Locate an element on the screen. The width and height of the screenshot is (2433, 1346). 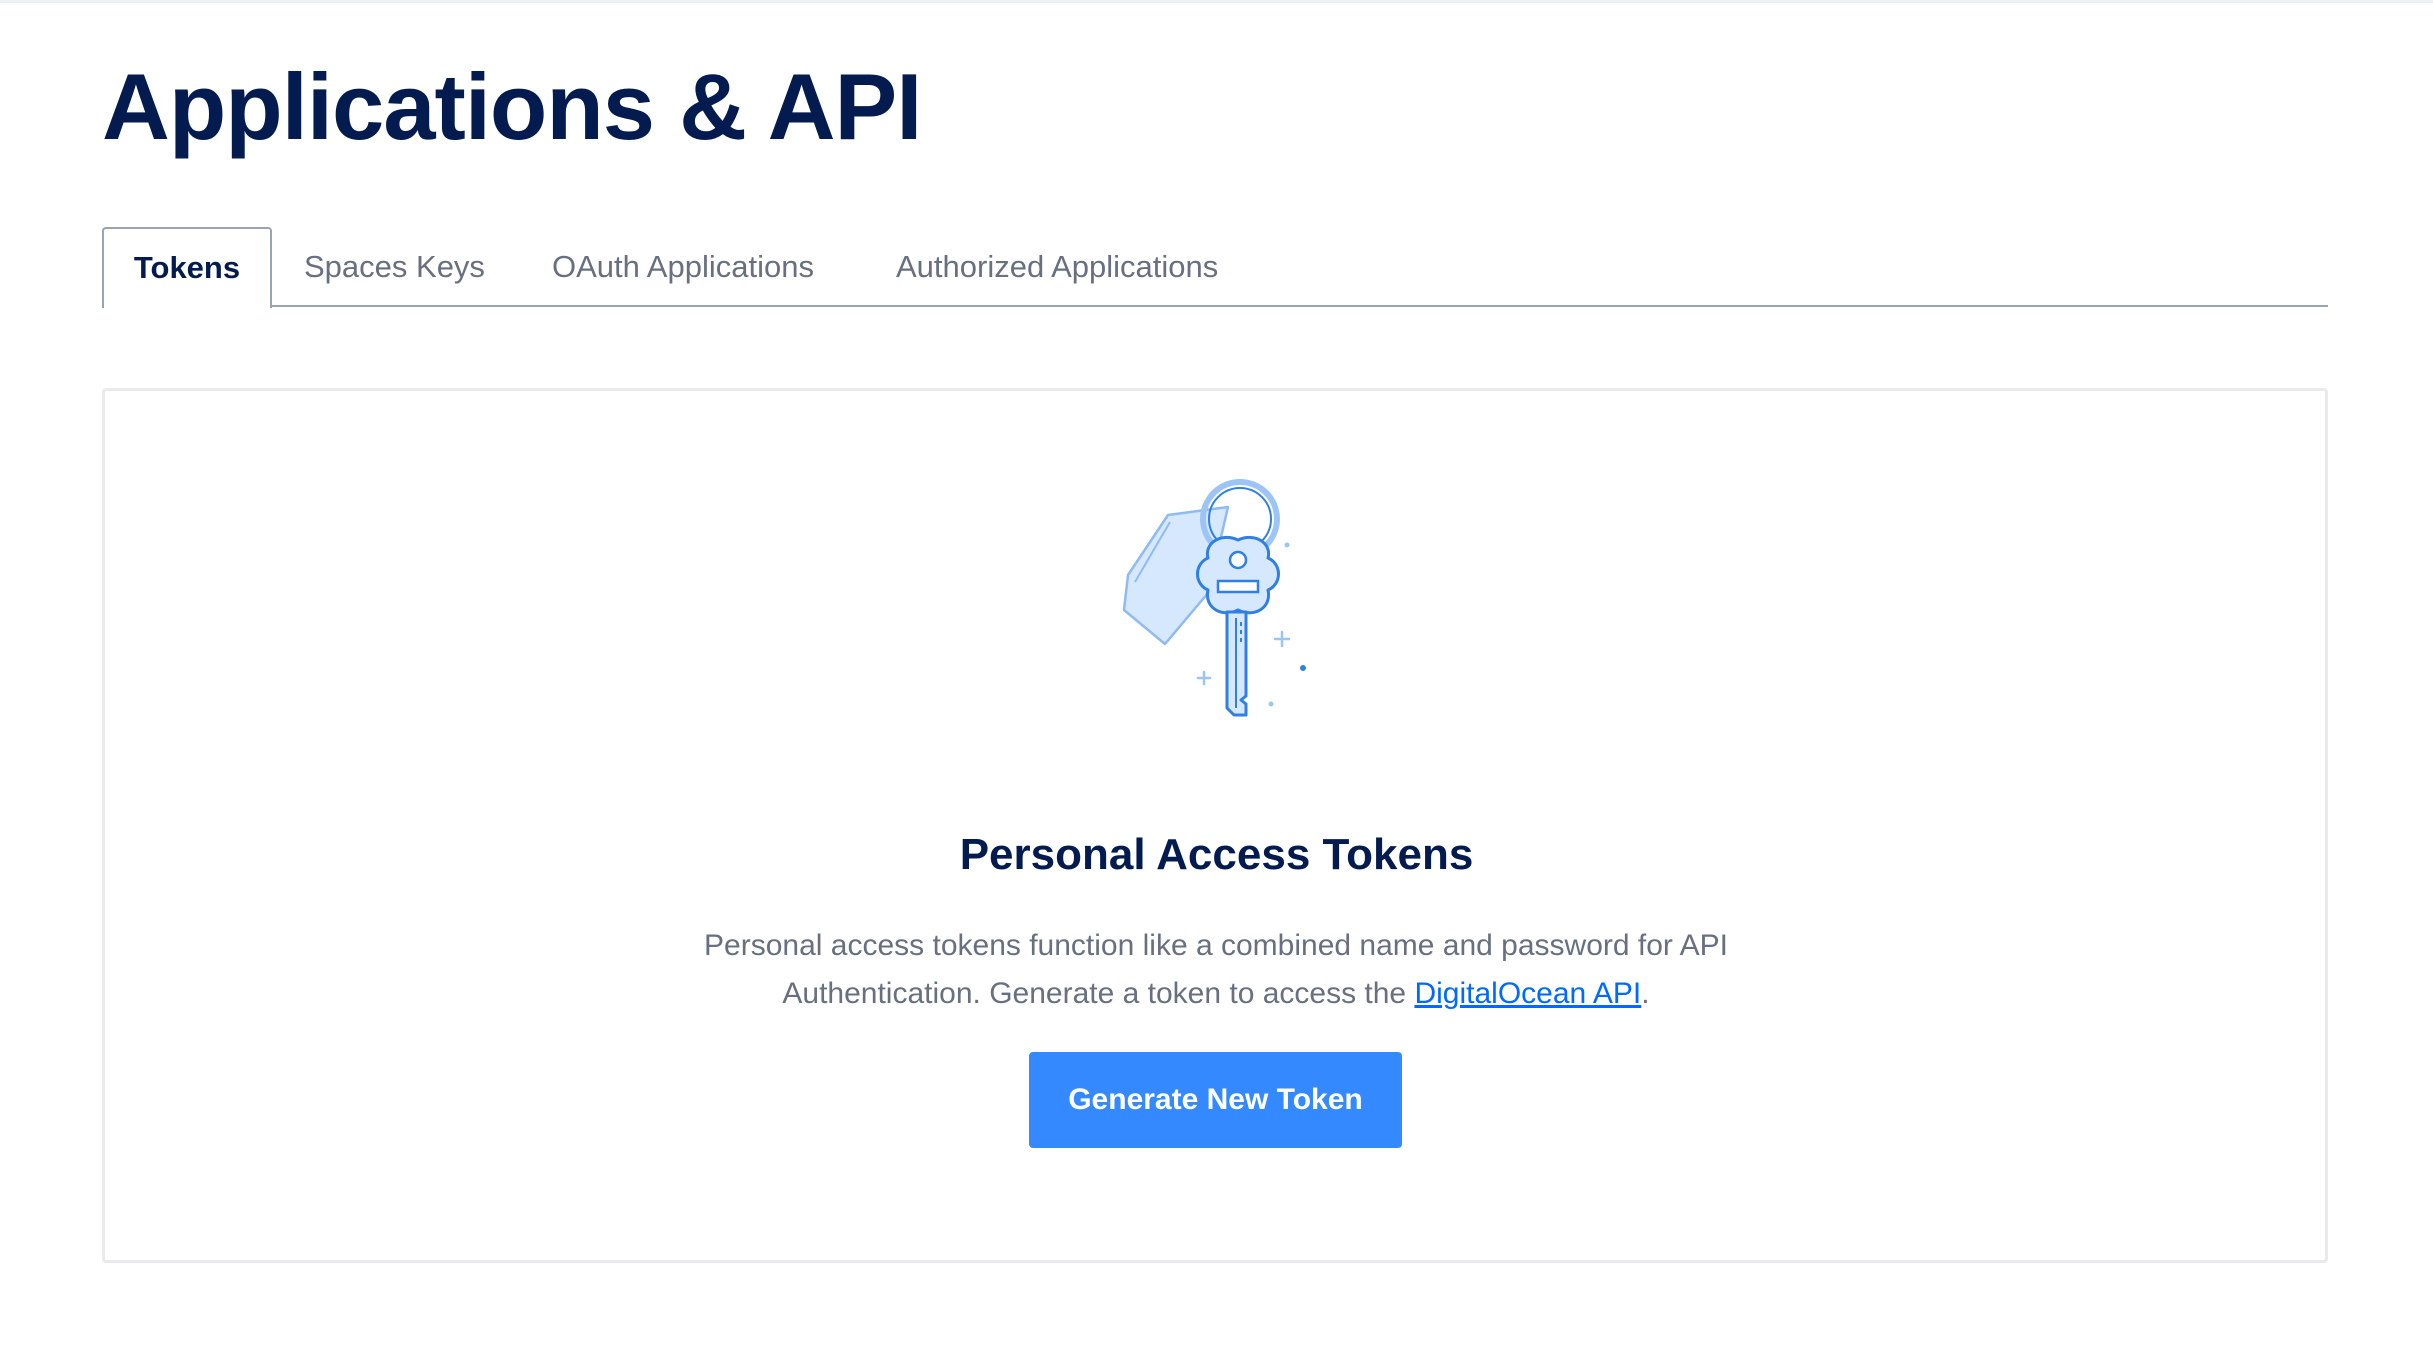
empty-state-title: Personal Access Tokens is located at coordinates (1216, 854).